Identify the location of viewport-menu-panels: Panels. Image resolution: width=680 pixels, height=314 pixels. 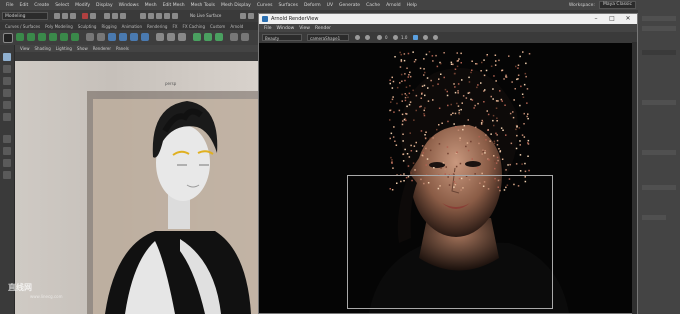
(122, 48).